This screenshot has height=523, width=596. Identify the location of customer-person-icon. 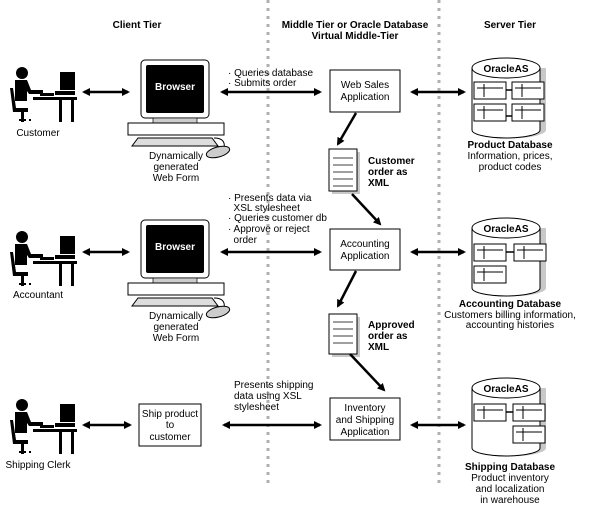
(43, 94).